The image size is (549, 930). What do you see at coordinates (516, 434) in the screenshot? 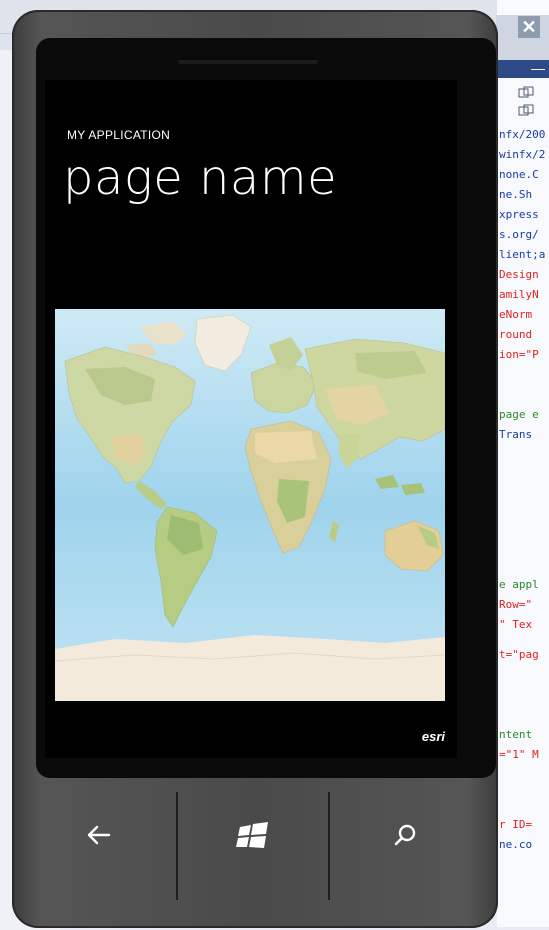
I see `code-line: Trans` at bounding box center [516, 434].